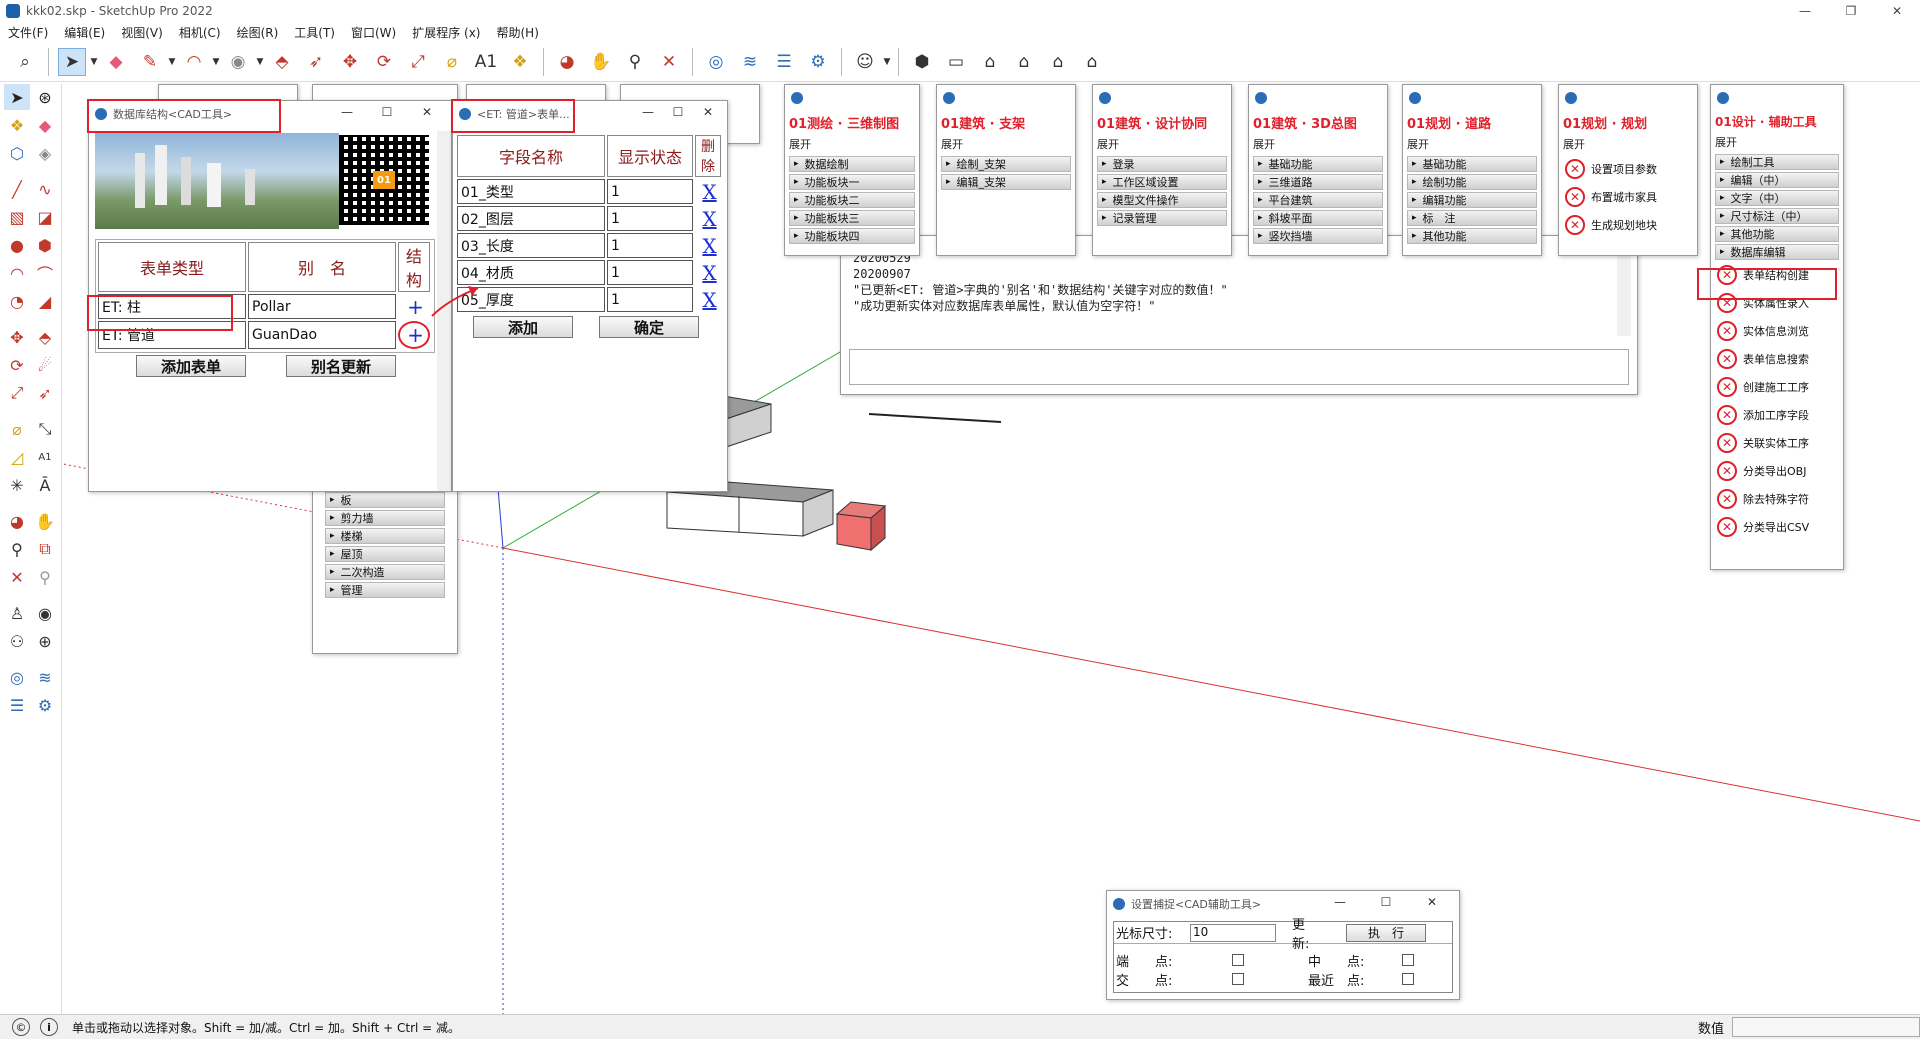 The height and width of the screenshot is (1039, 1920). What do you see at coordinates (1238, 960) in the screenshot?
I see `endpoint-checkbox` at bounding box center [1238, 960].